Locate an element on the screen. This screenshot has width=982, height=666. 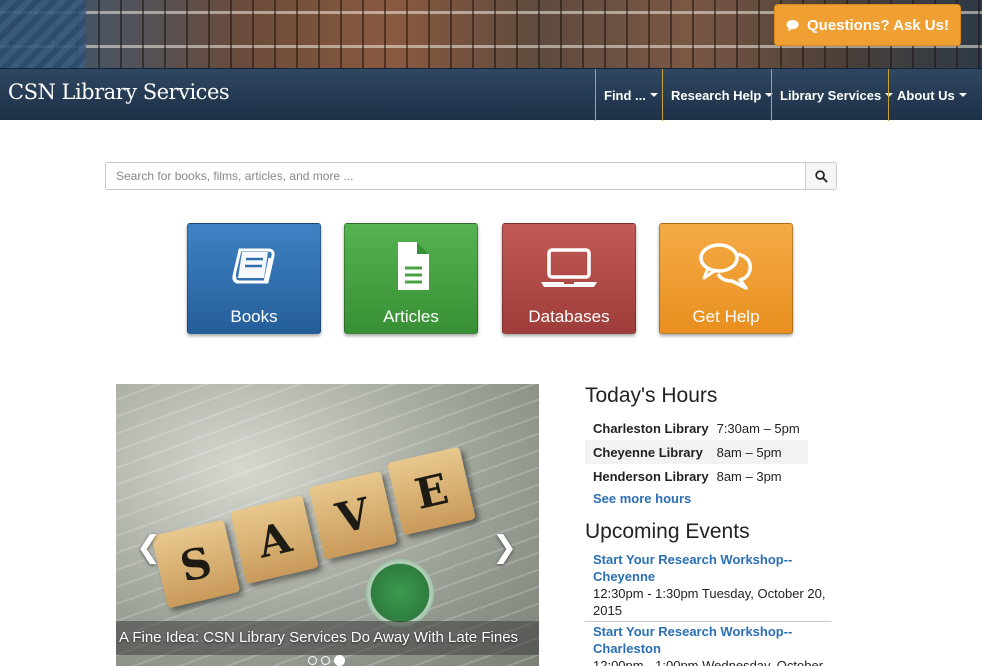
get-help-label: Get Help is located at coordinates (726, 316).